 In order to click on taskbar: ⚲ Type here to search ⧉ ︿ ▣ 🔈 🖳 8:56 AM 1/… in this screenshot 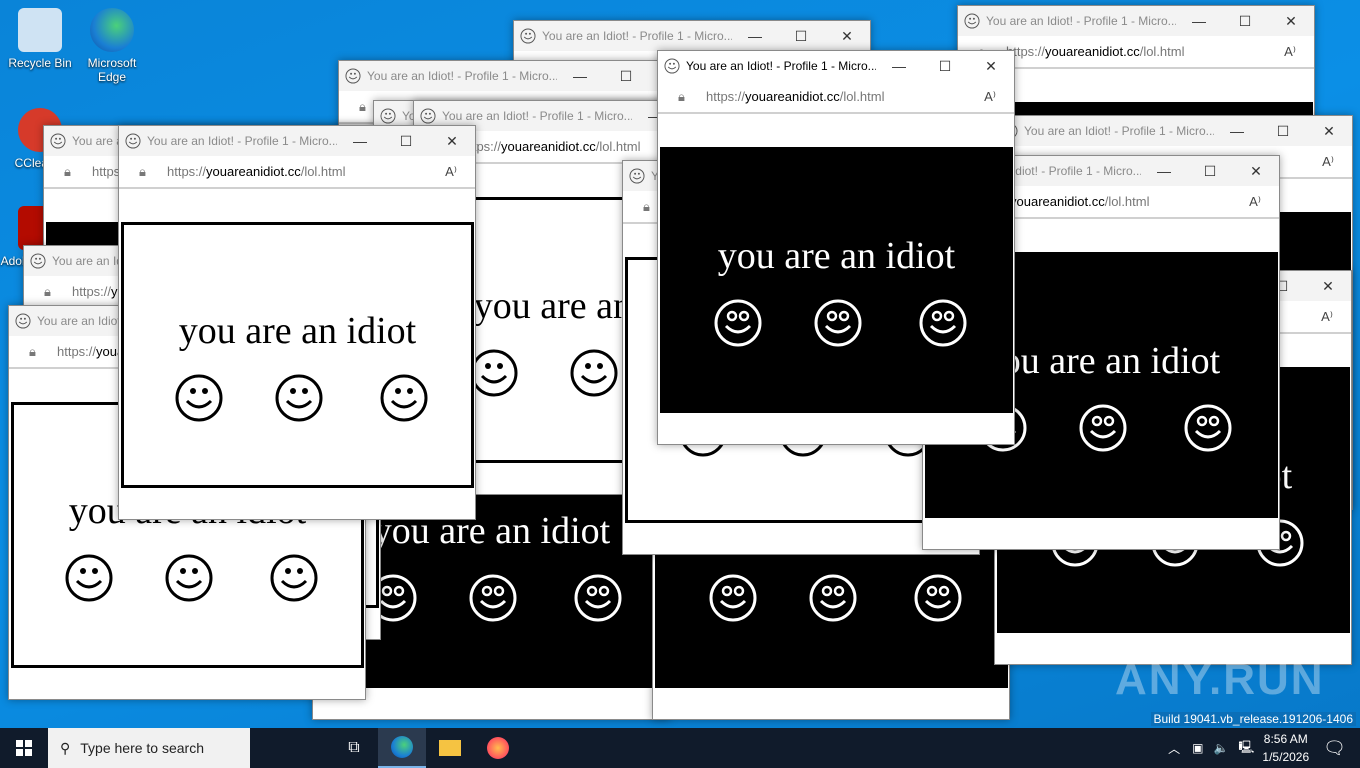, I will do `click(680, 748)`.